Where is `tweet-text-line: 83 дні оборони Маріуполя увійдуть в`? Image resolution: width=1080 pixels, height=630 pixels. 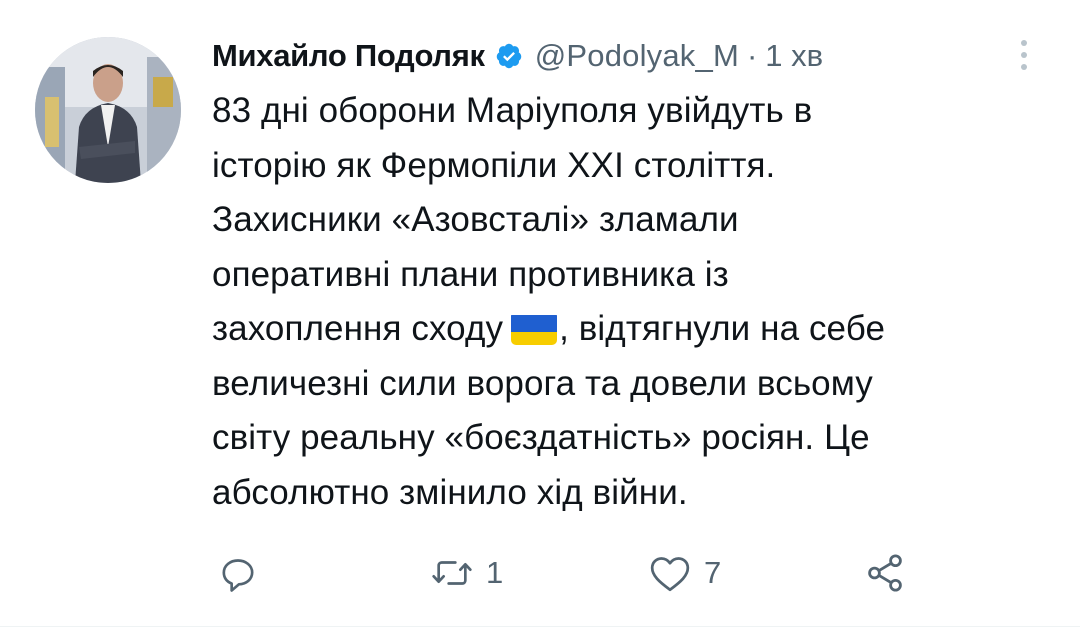
tweet-text-line: 83 дні оборони Маріуполя увійдуть в is located at coordinates (512, 110).